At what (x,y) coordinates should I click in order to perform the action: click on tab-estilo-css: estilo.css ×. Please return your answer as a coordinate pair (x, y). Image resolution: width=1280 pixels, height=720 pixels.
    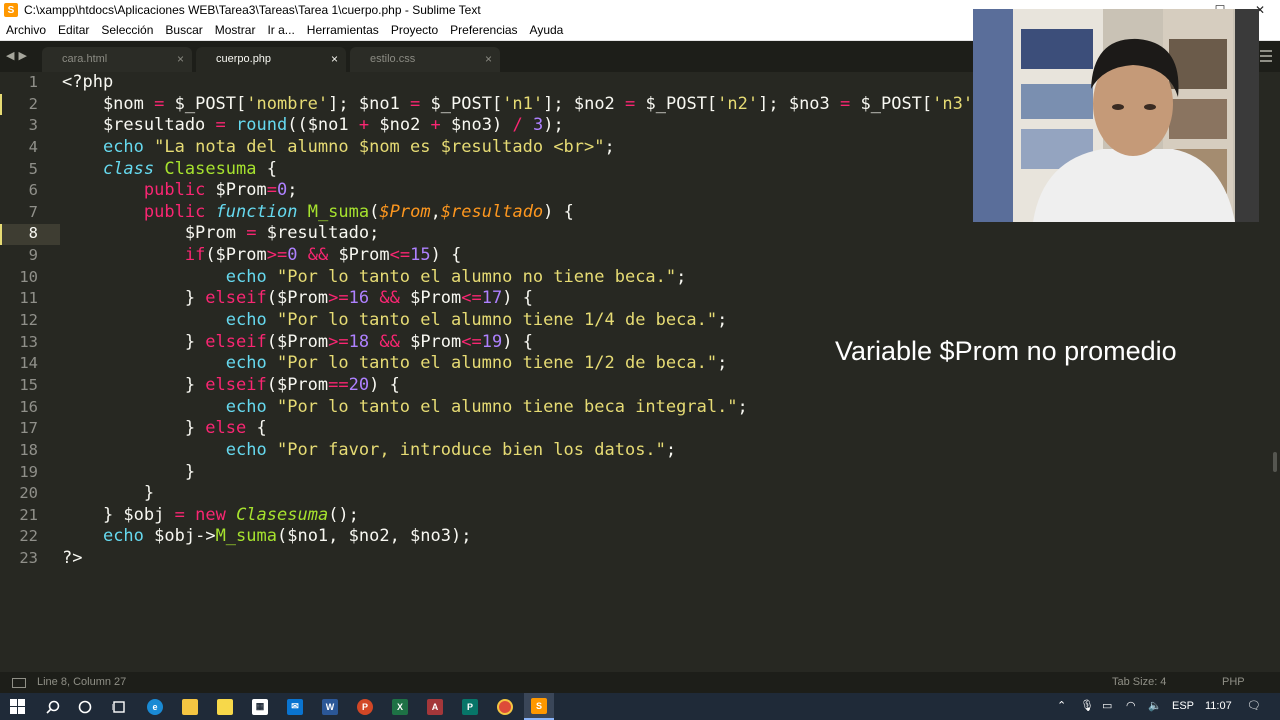
    Looking at the image, I should click on (425, 59).